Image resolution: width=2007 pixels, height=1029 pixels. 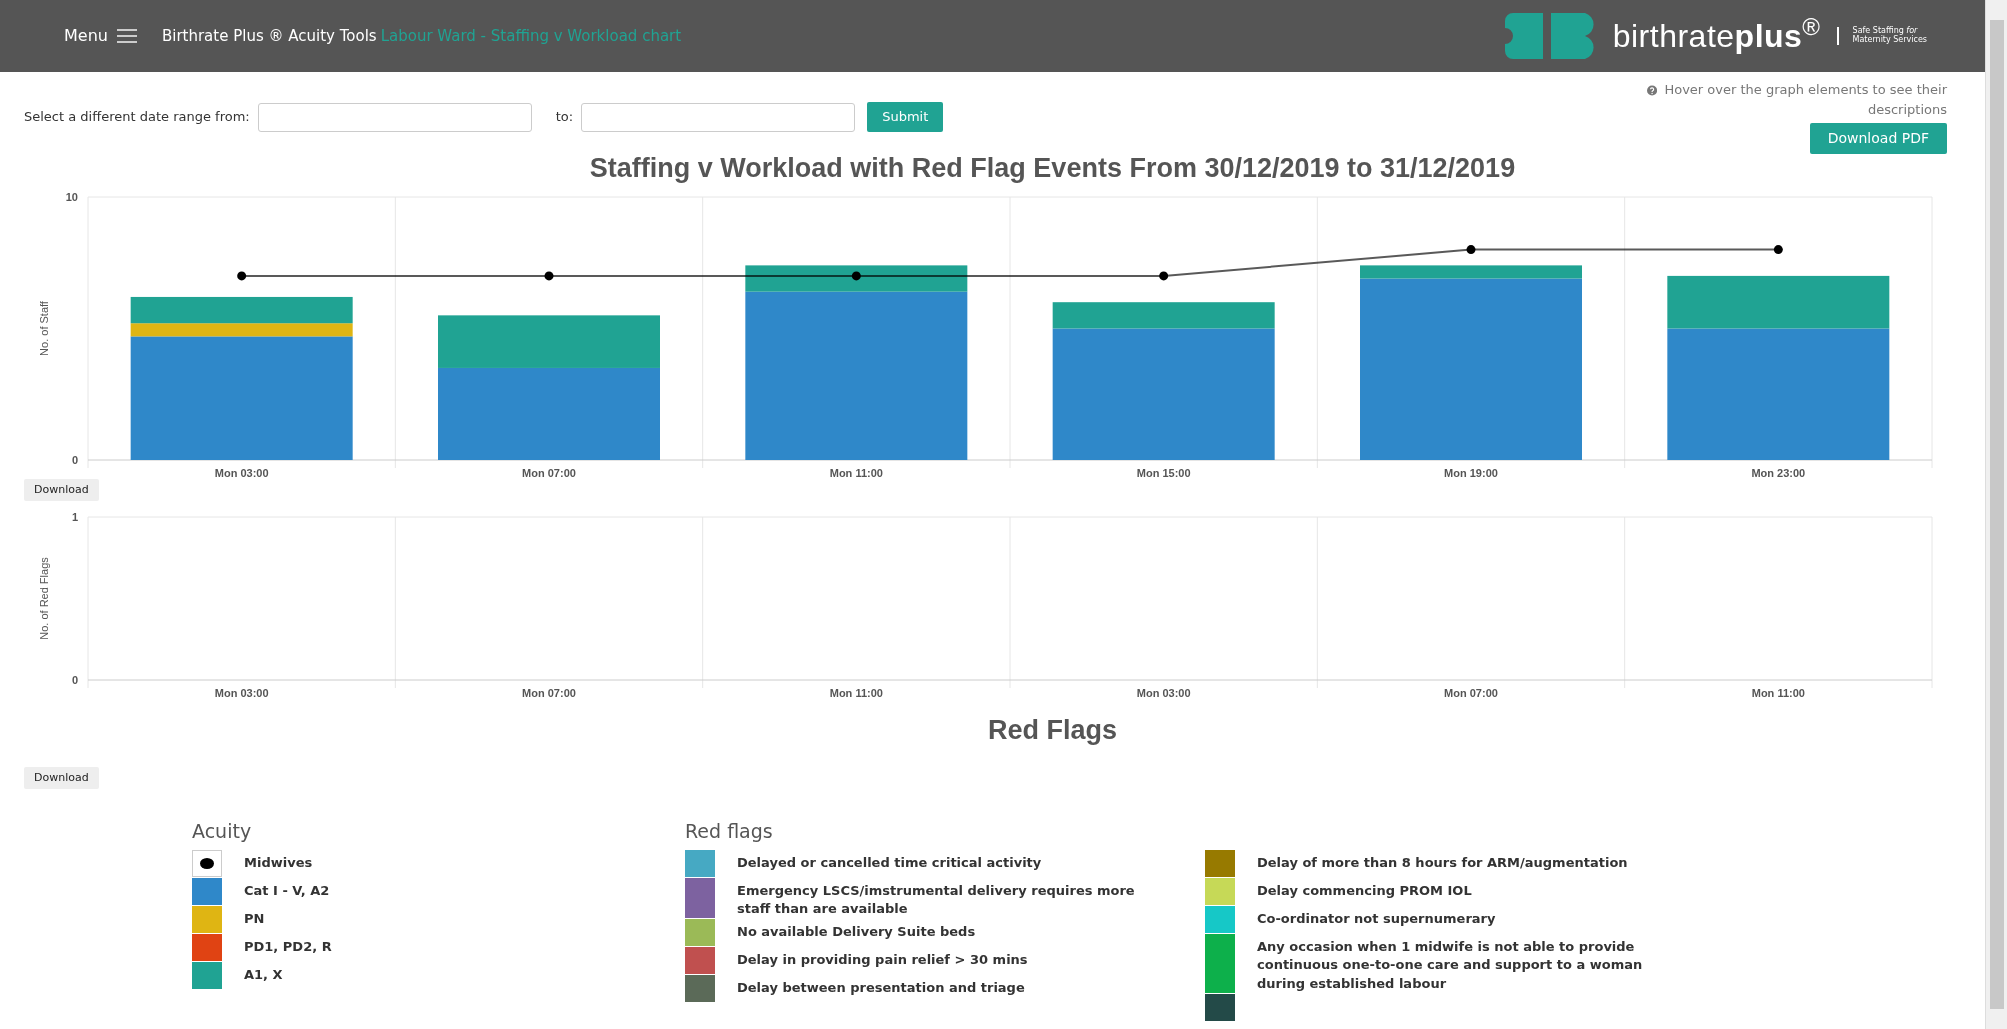 What do you see at coordinates (1778, 472) in the screenshot?
I see `category-label: Mon 23:00` at bounding box center [1778, 472].